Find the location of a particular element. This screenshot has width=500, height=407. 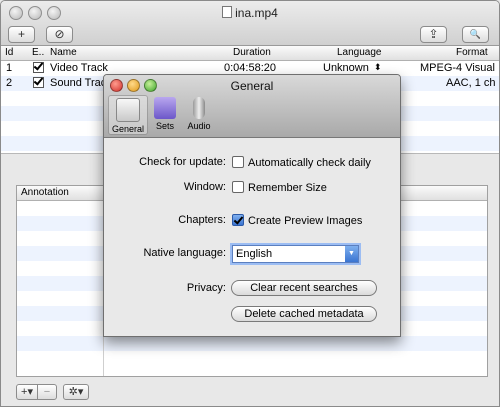

tab-audio: Audio is located at coordinates (199, 114).